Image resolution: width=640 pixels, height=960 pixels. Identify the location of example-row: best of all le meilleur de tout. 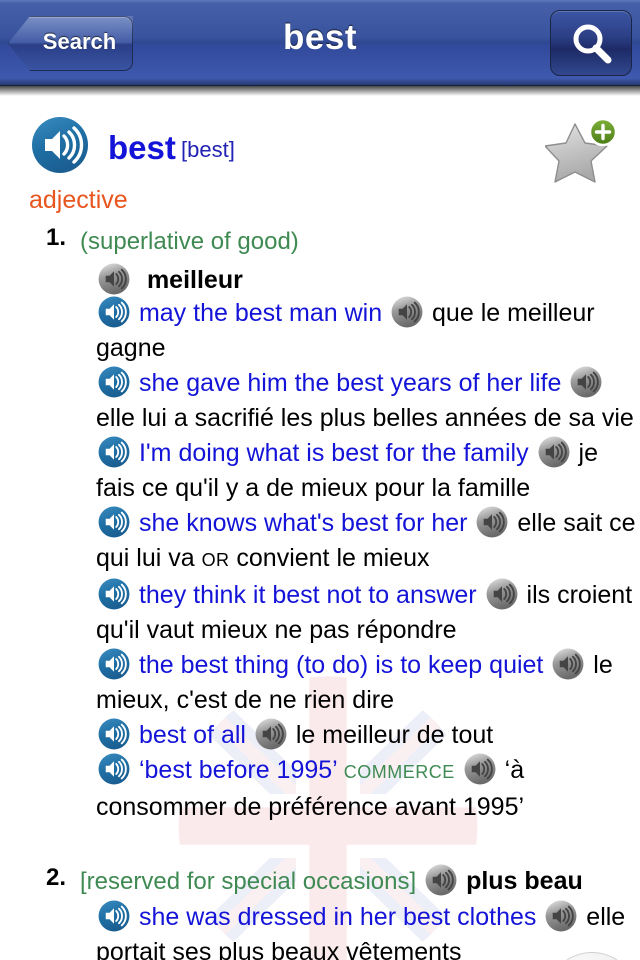
(366, 735).